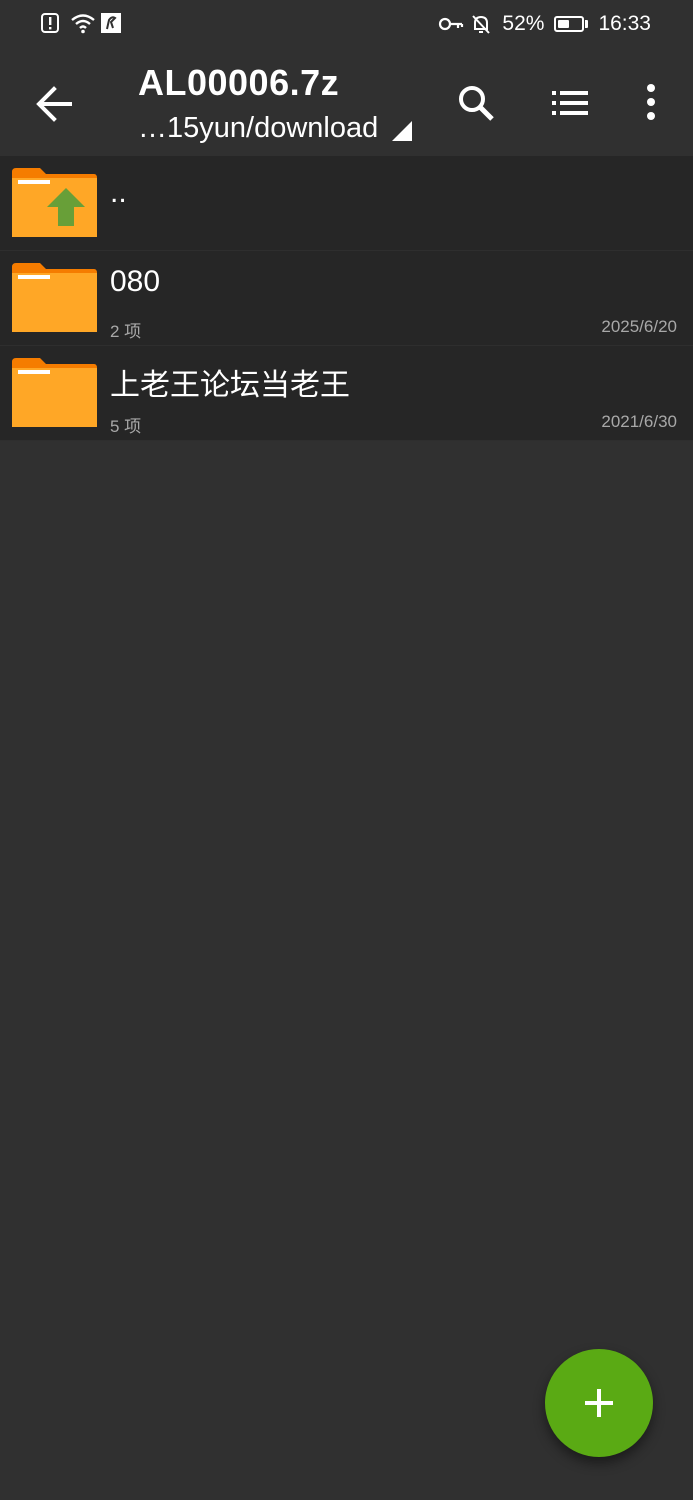  I want to click on list-item-count: 5 项, so click(126, 426).